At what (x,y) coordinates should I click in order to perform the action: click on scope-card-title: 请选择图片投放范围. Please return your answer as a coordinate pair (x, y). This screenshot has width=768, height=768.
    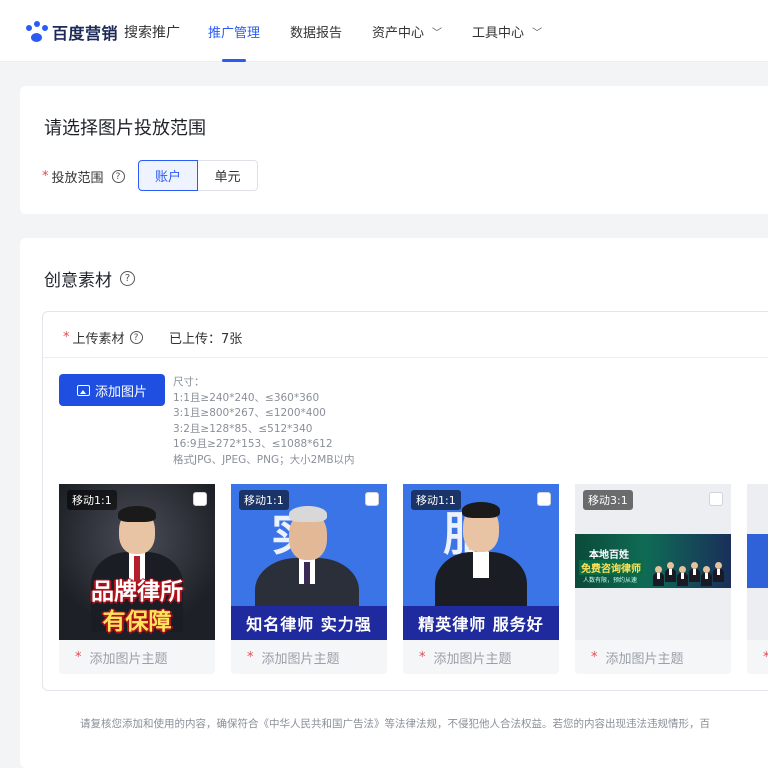
    Looking at the image, I should click on (125, 128).